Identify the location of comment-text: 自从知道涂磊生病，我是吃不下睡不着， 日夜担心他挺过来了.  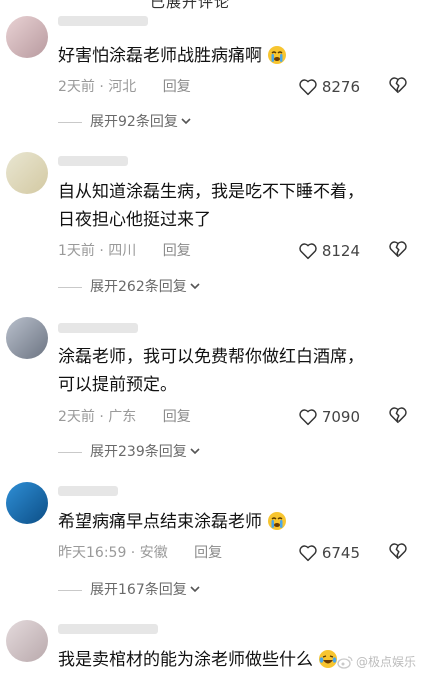
(233, 206).